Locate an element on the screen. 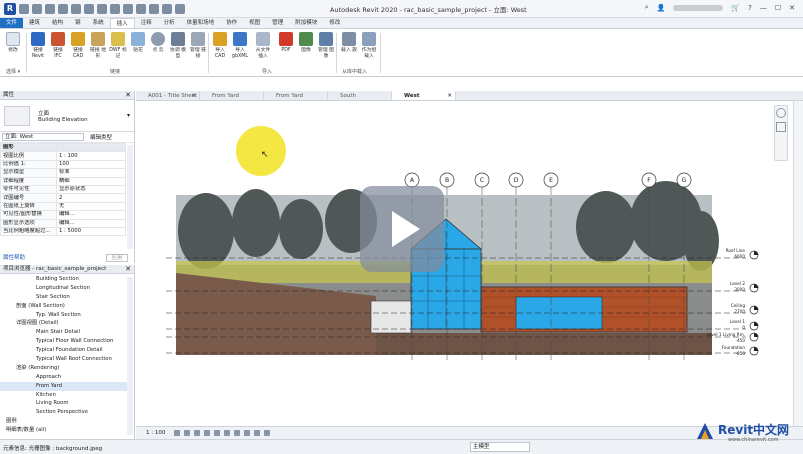  properties-group-row: 图形 is located at coordinates (63, 147).